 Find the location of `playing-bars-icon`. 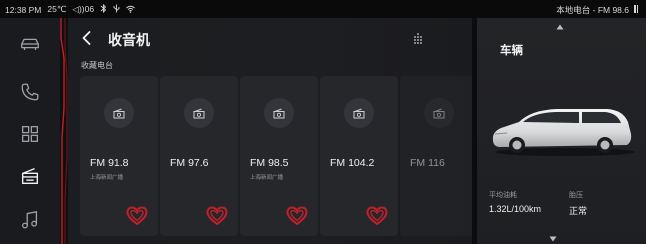

playing-bars-icon is located at coordinates (635, 10).